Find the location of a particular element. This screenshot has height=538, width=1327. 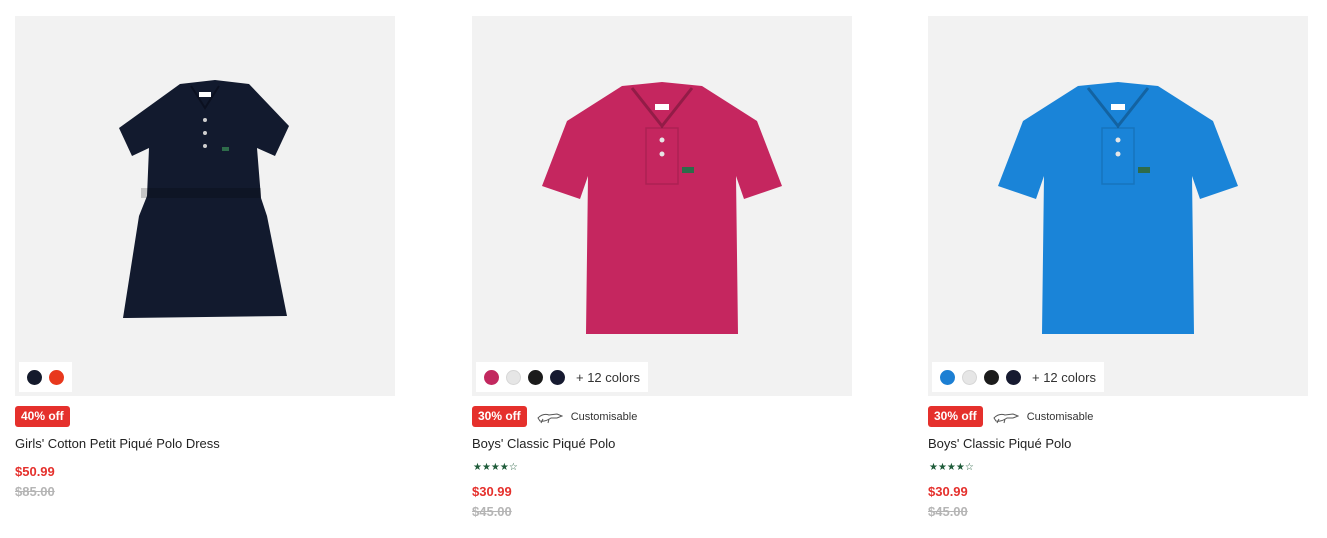

badges-row: 40% off is located at coordinates (42, 416).